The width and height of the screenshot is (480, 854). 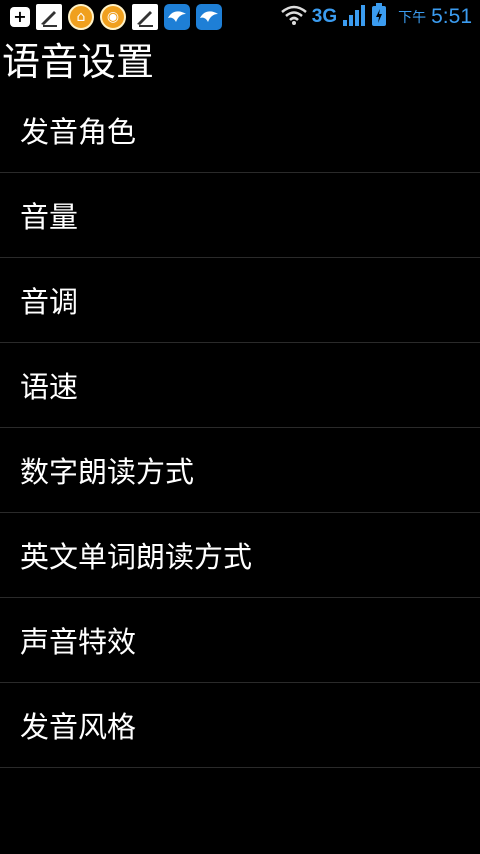 I want to click on setting-item-english-word-reading: 英文单词朗读方式, so click(x=240, y=555).